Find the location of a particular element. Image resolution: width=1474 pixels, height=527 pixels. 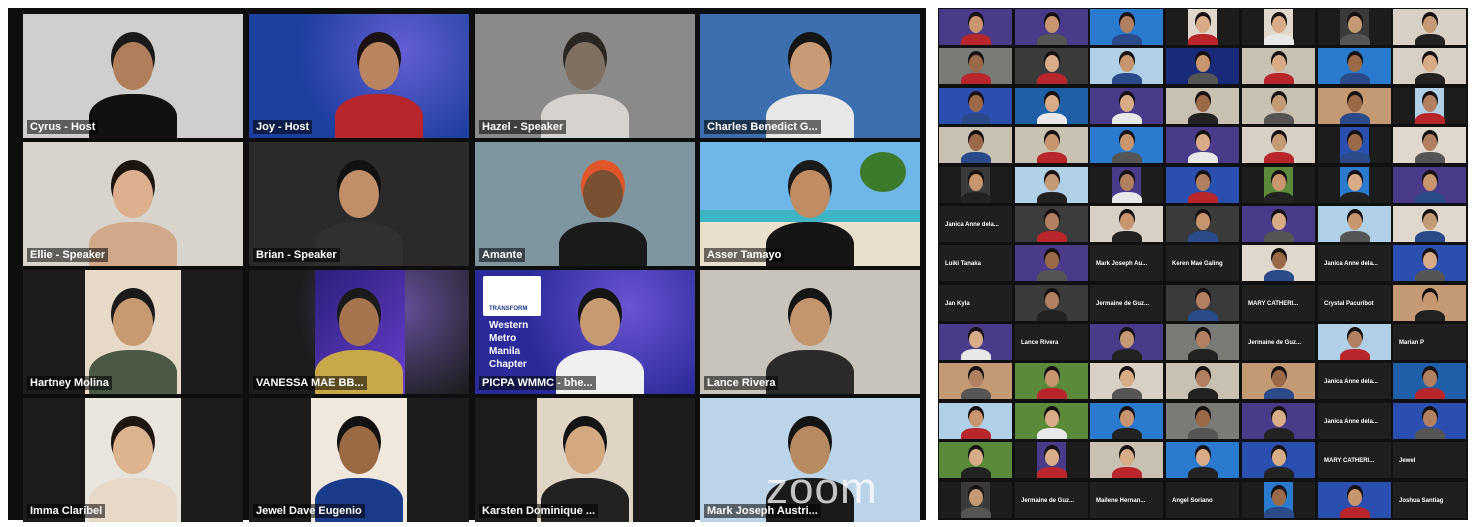

camera-off-tile: Jewel is located at coordinates (1429, 460).